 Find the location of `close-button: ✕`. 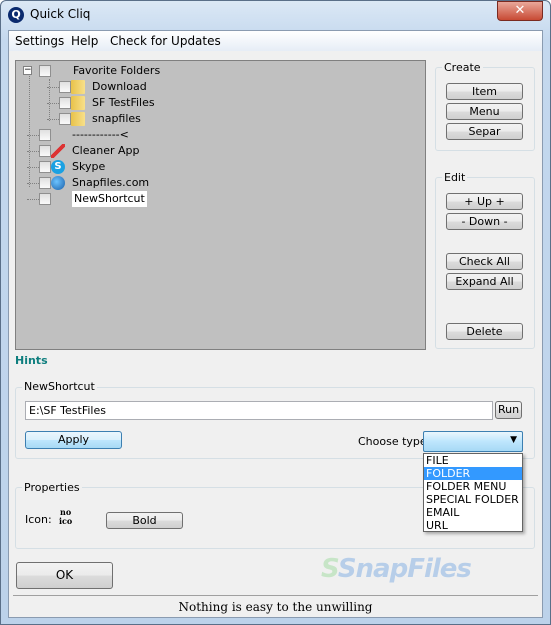

close-button: ✕ is located at coordinates (520, 11).